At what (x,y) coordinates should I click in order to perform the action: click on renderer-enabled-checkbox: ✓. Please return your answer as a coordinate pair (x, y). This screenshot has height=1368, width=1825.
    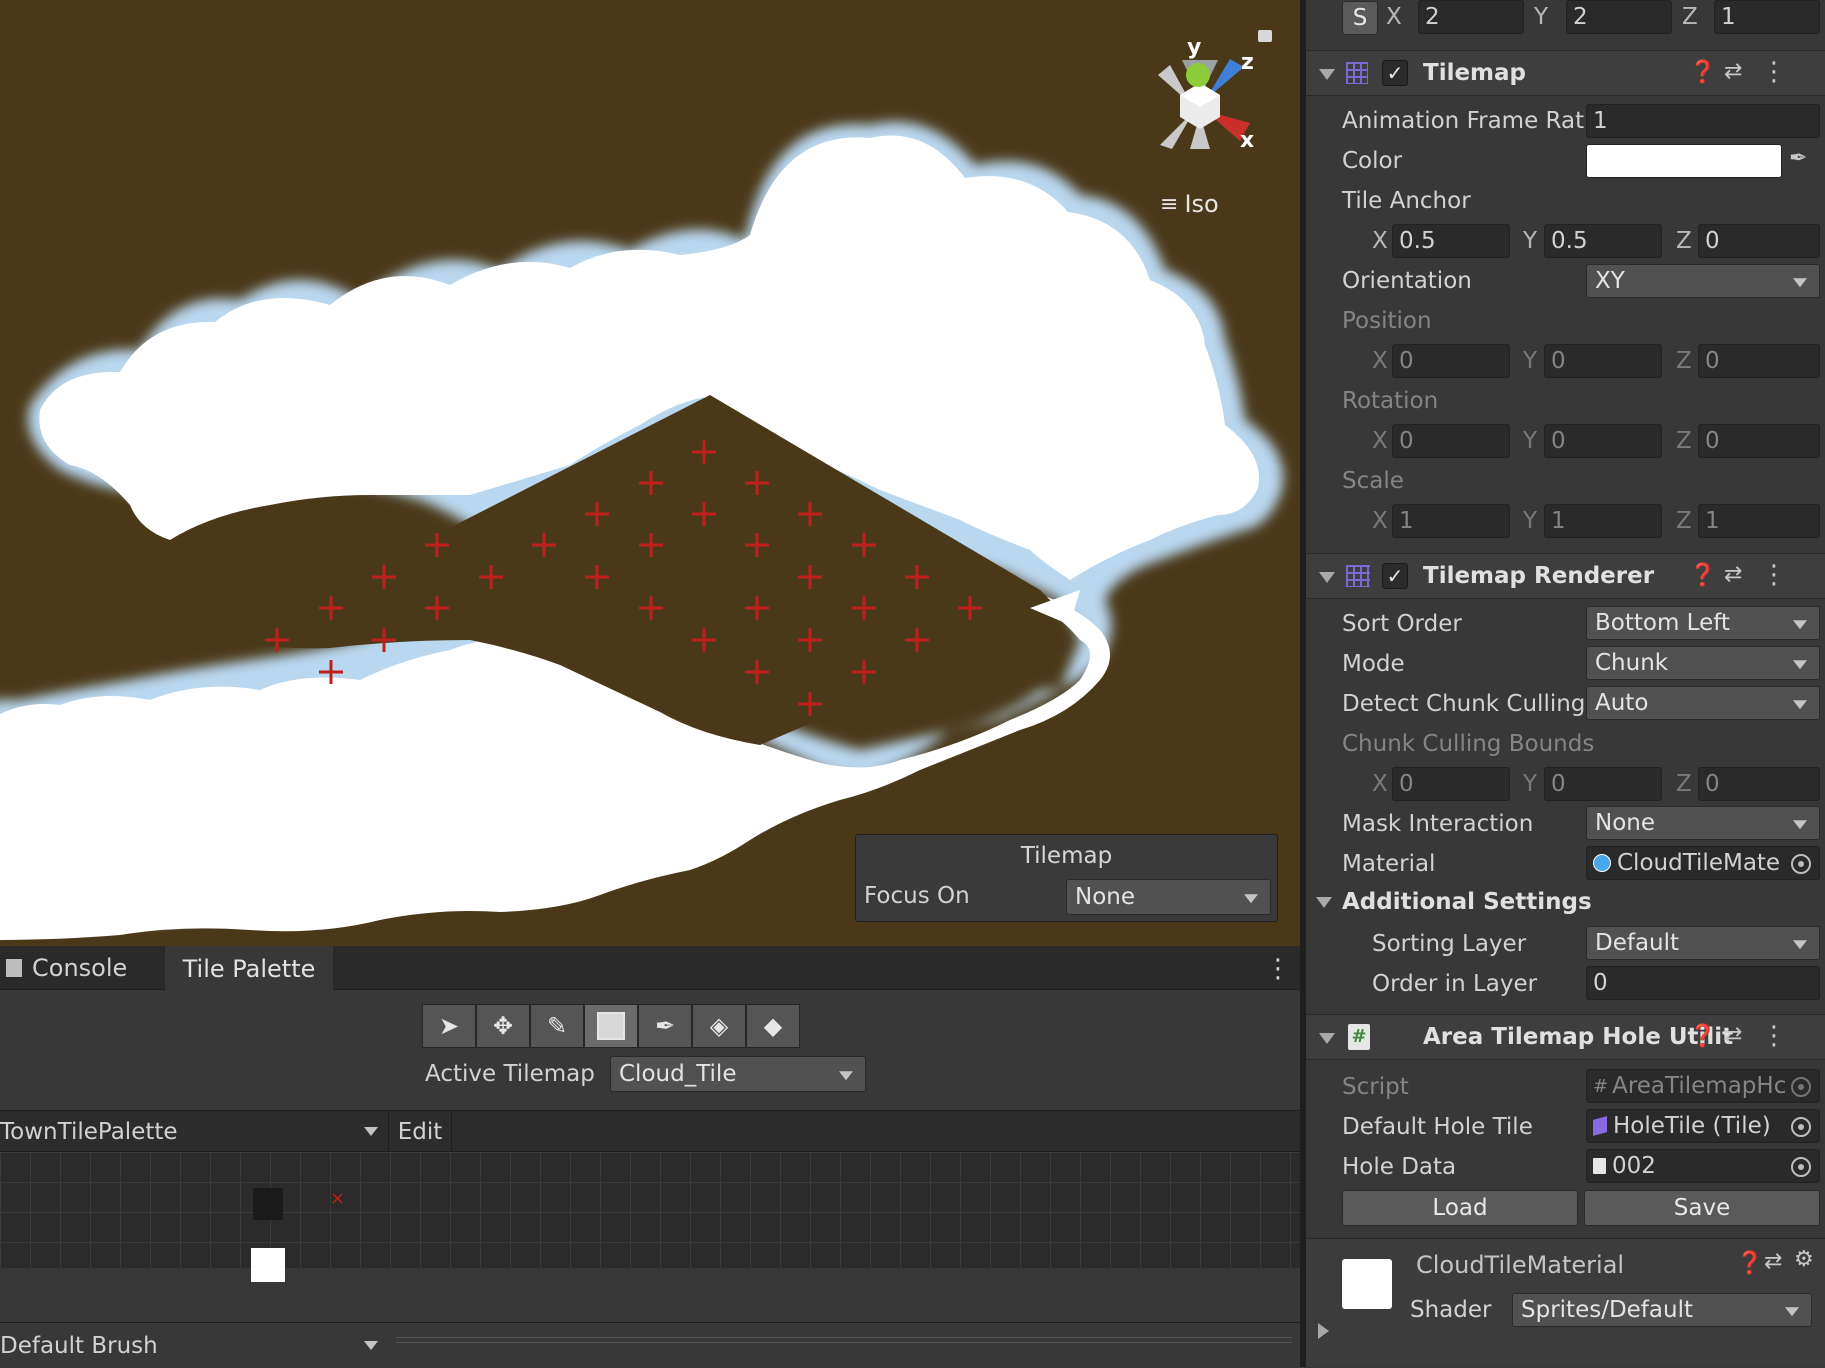
    Looking at the image, I should click on (1395, 576).